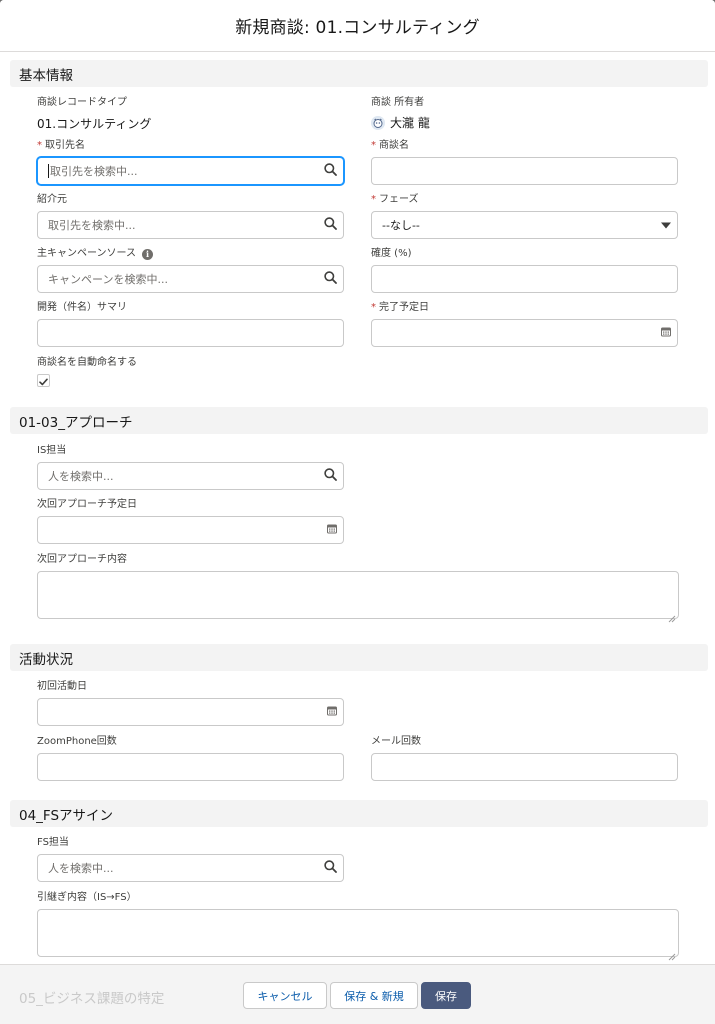  I want to click on field-label: 開発（件名）サマリ, so click(82, 307).